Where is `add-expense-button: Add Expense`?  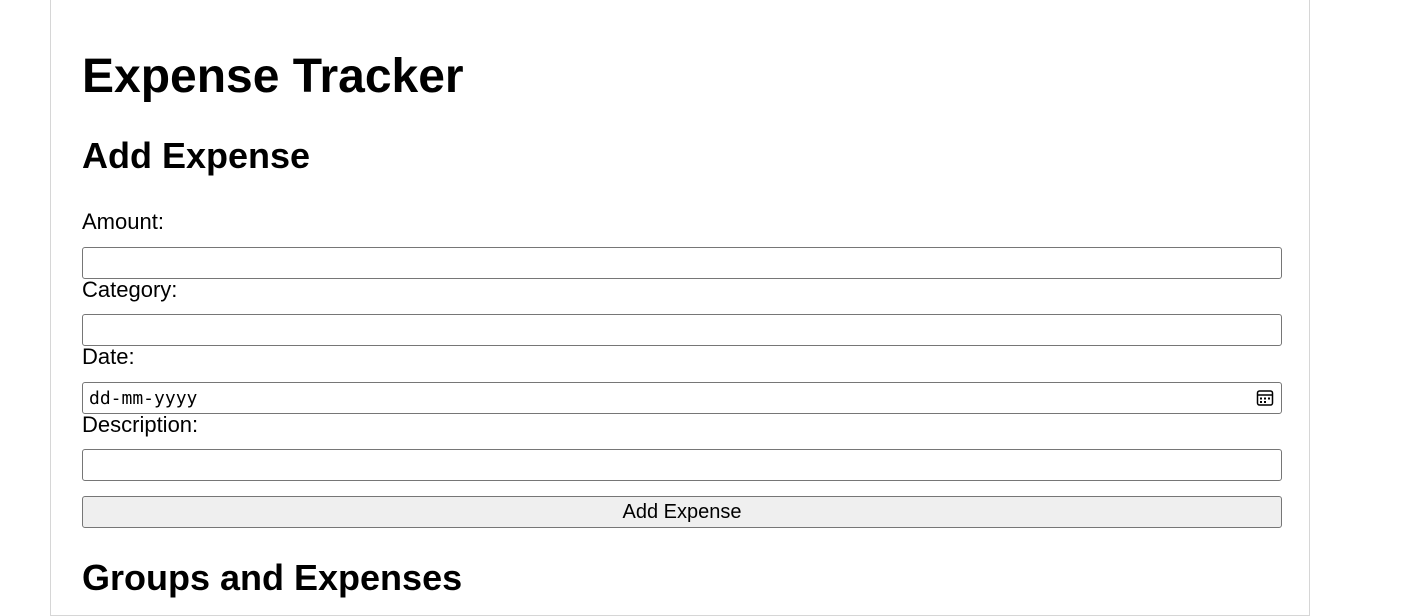
add-expense-button: Add Expense is located at coordinates (682, 512).